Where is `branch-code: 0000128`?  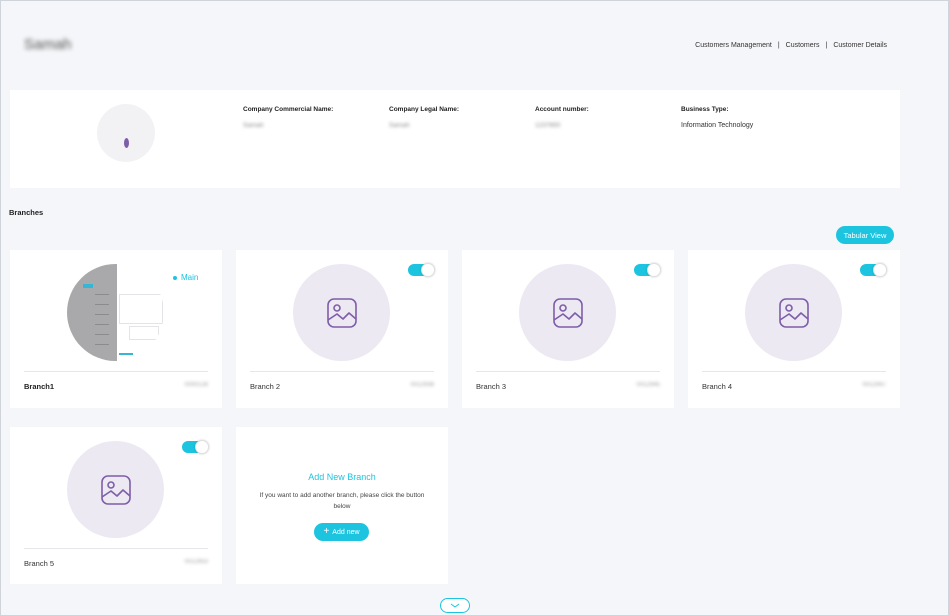 branch-code: 0000128 is located at coordinates (196, 385).